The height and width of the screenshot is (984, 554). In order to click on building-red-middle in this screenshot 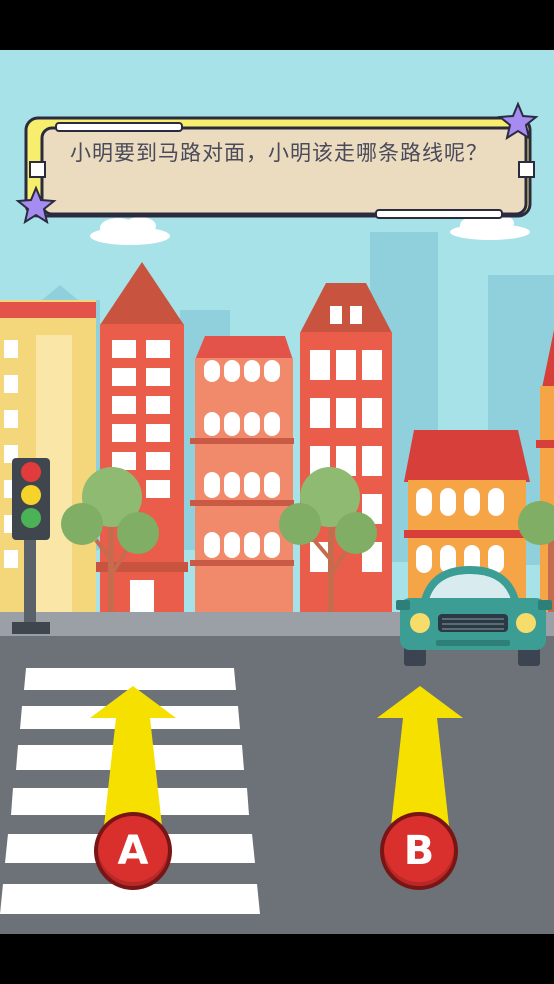, I will do `click(346, 449)`.